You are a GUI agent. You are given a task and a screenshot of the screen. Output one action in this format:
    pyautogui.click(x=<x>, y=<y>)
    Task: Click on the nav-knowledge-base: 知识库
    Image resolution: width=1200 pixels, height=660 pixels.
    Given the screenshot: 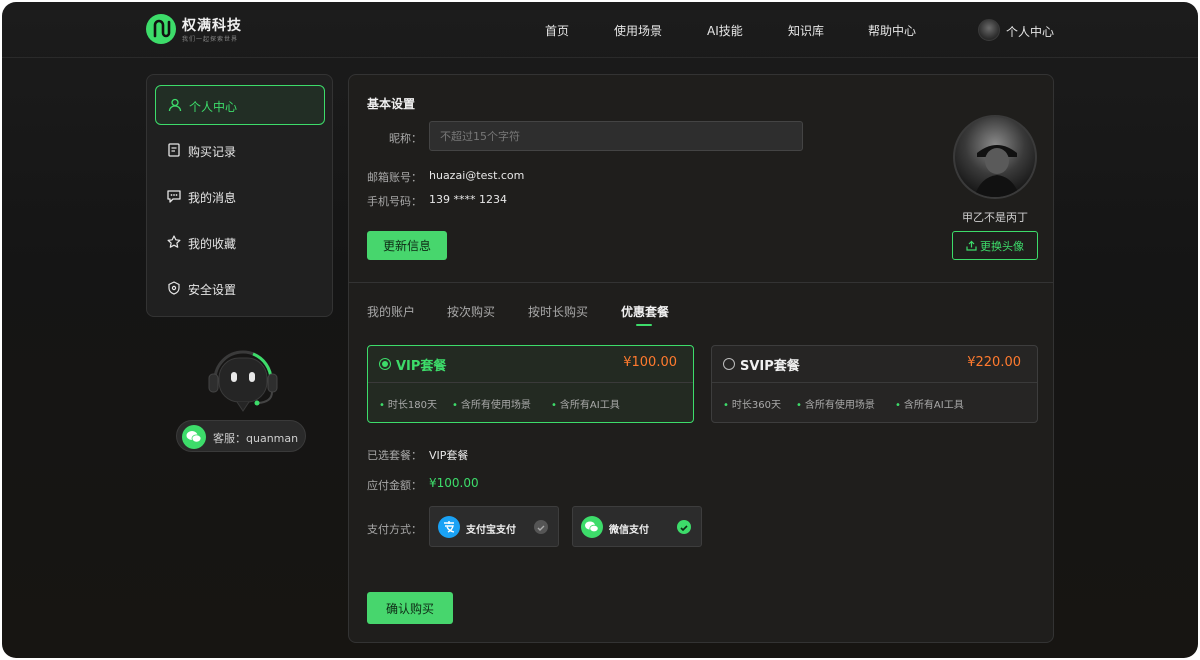 What is the action you would take?
    pyautogui.click(x=806, y=30)
    